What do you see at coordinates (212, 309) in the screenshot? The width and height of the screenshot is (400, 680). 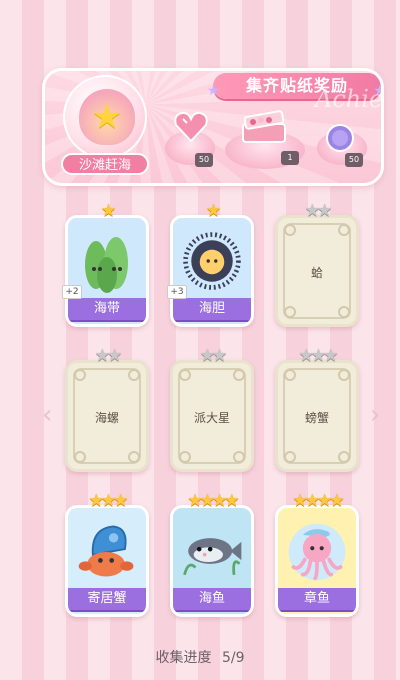 I see `card-name: 海胆` at bounding box center [212, 309].